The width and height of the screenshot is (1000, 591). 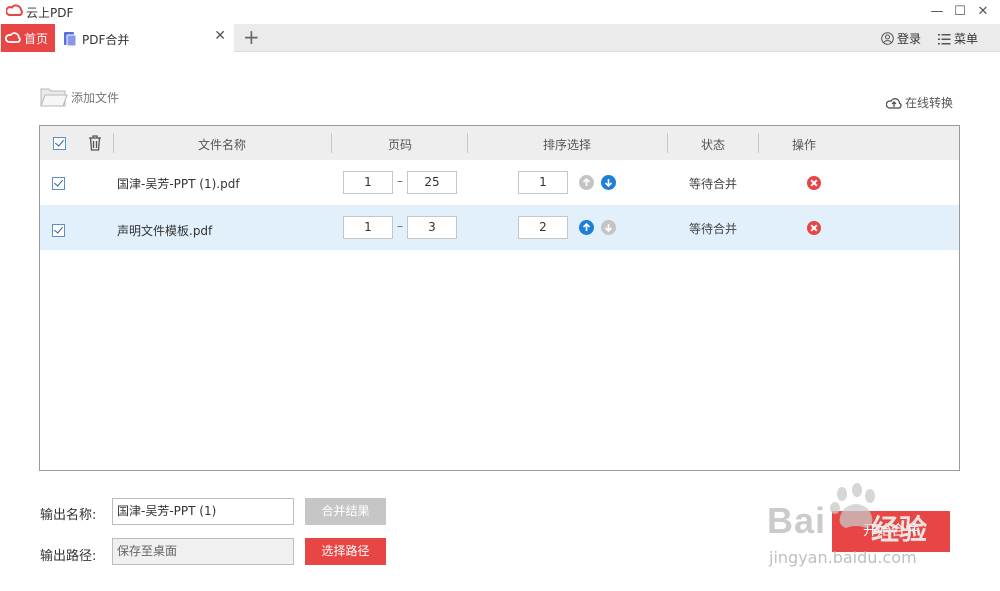 What do you see at coordinates (432, 227) in the screenshot?
I see `page-to-input: 3` at bounding box center [432, 227].